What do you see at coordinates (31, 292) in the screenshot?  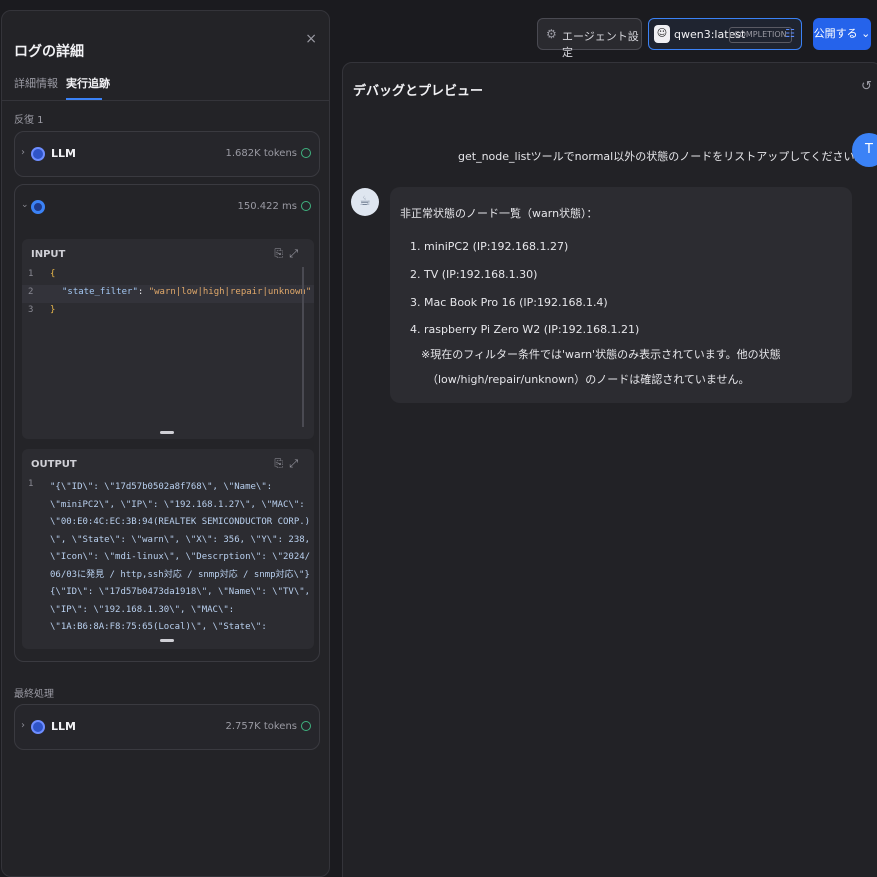 I see `line-number: 2` at bounding box center [31, 292].